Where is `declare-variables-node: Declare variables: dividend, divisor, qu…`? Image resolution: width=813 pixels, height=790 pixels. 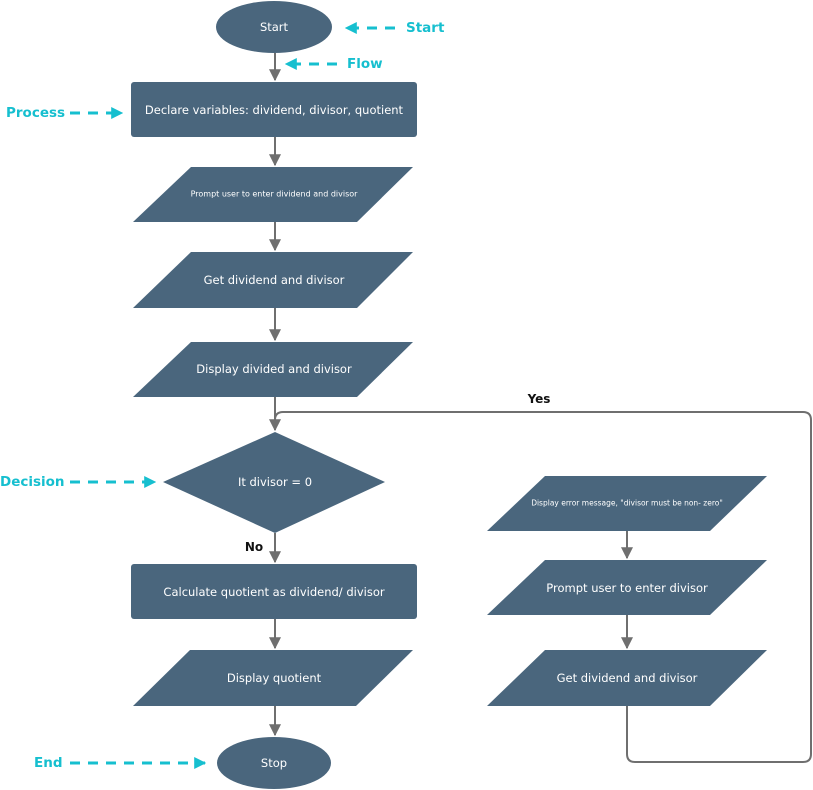
declare-variables-node: Declare variables: dividend, divisor, qu… is located at coordinates (274, 109).